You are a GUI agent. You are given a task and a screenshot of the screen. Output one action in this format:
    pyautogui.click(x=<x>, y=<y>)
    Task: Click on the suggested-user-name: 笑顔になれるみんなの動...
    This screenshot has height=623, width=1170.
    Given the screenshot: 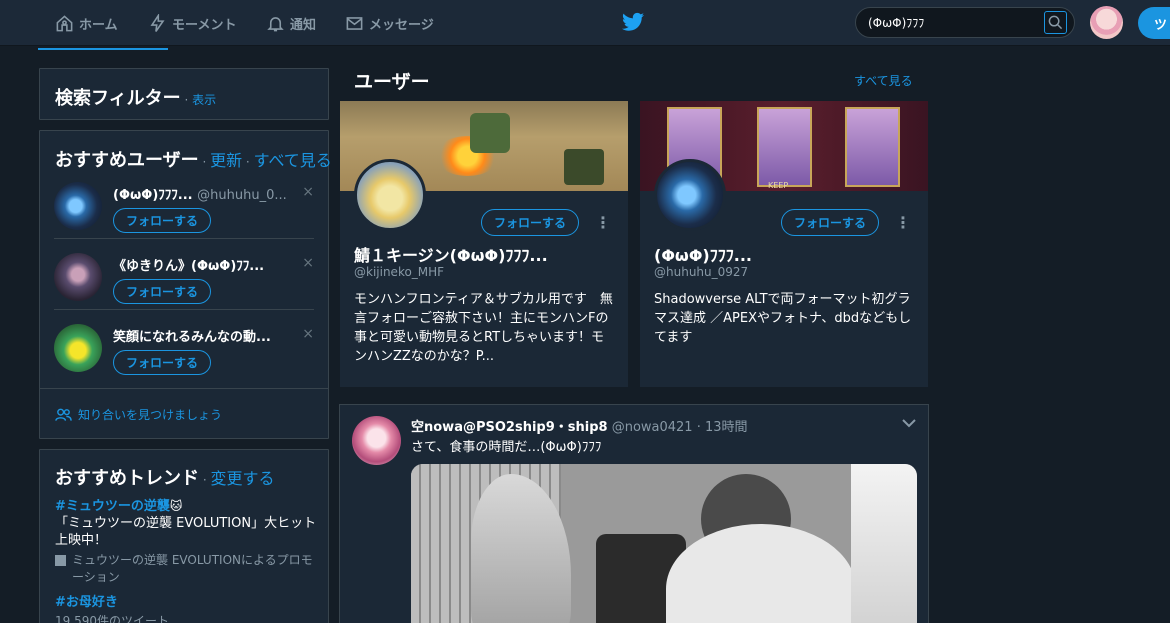 What is the action you would take?
    pyautogui.click(x=203, y=335)
    